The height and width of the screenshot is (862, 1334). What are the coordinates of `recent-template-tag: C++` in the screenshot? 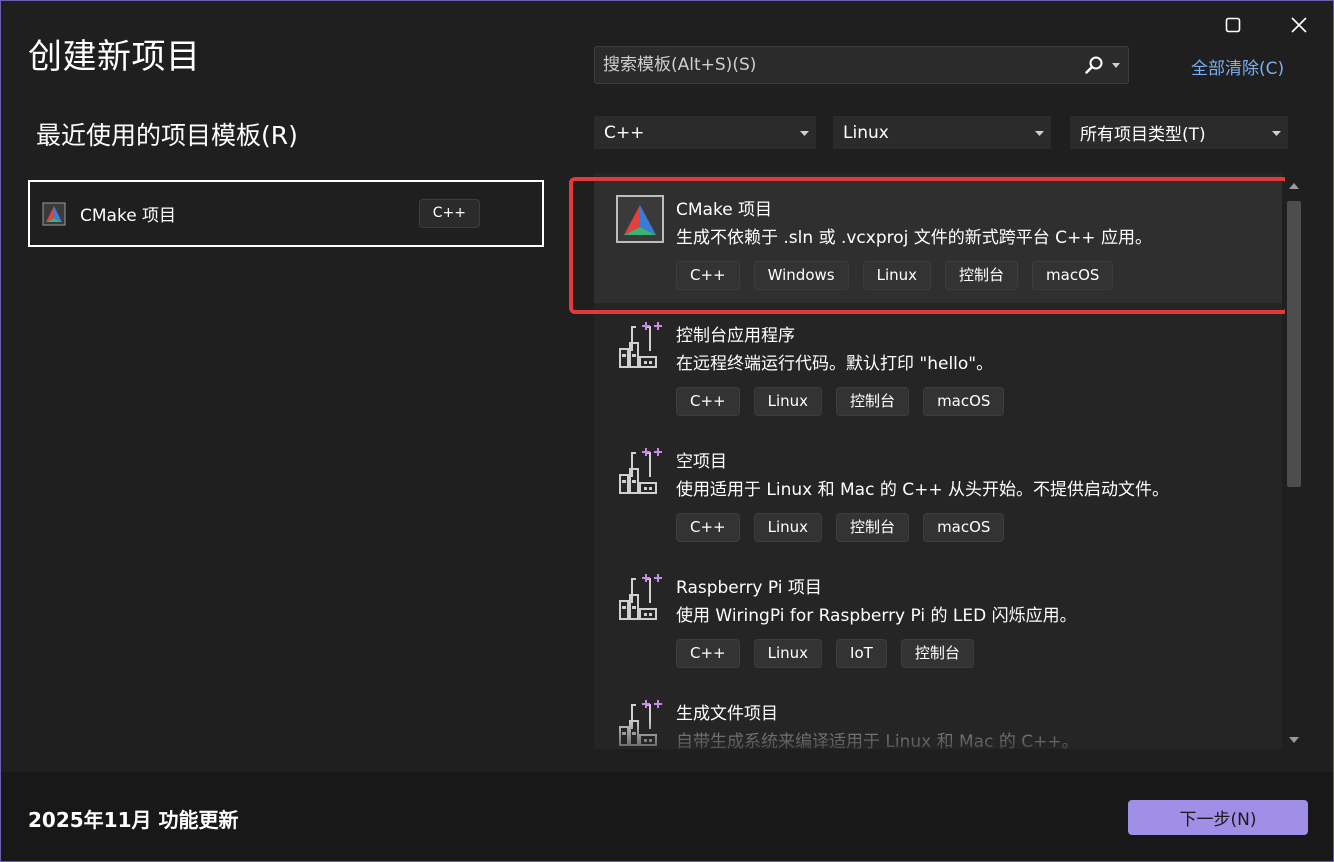 It's located at (449, 213).